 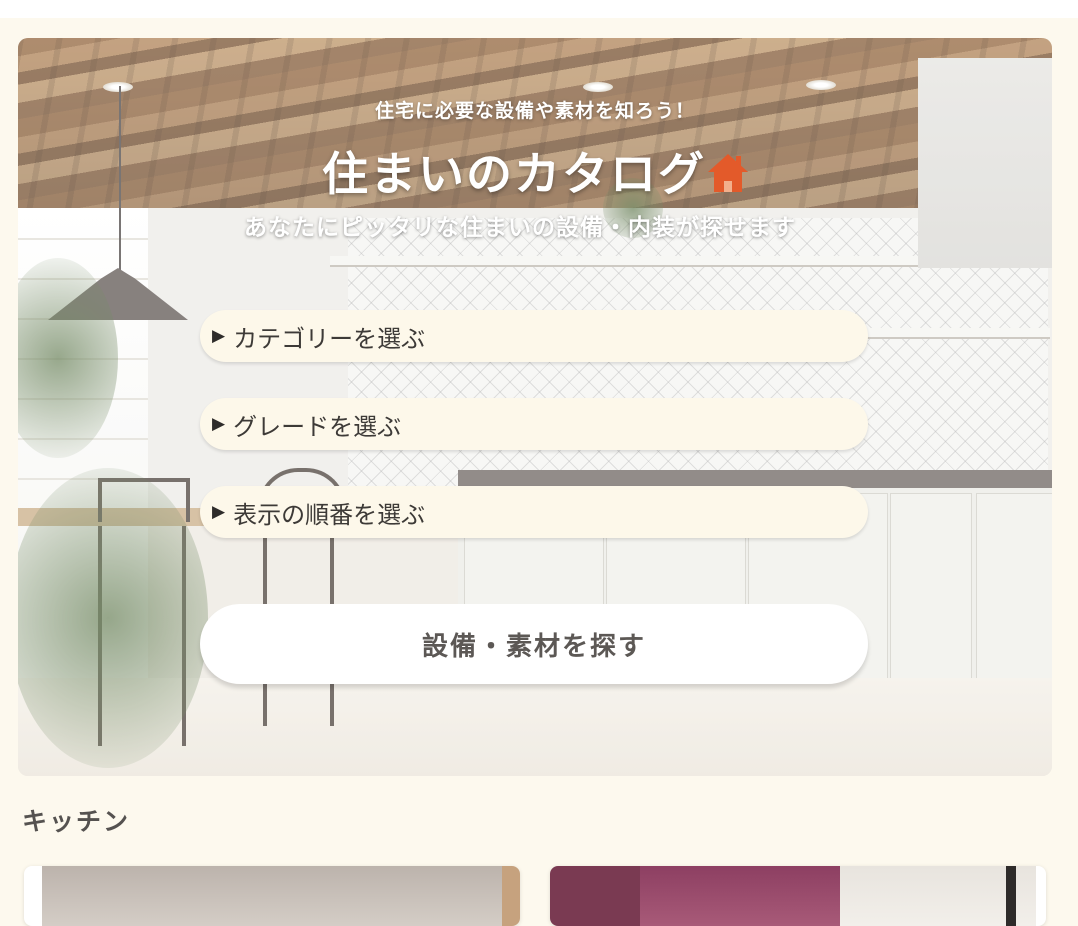 I want to click on card-image-frame, so click(x=1011, y=896).